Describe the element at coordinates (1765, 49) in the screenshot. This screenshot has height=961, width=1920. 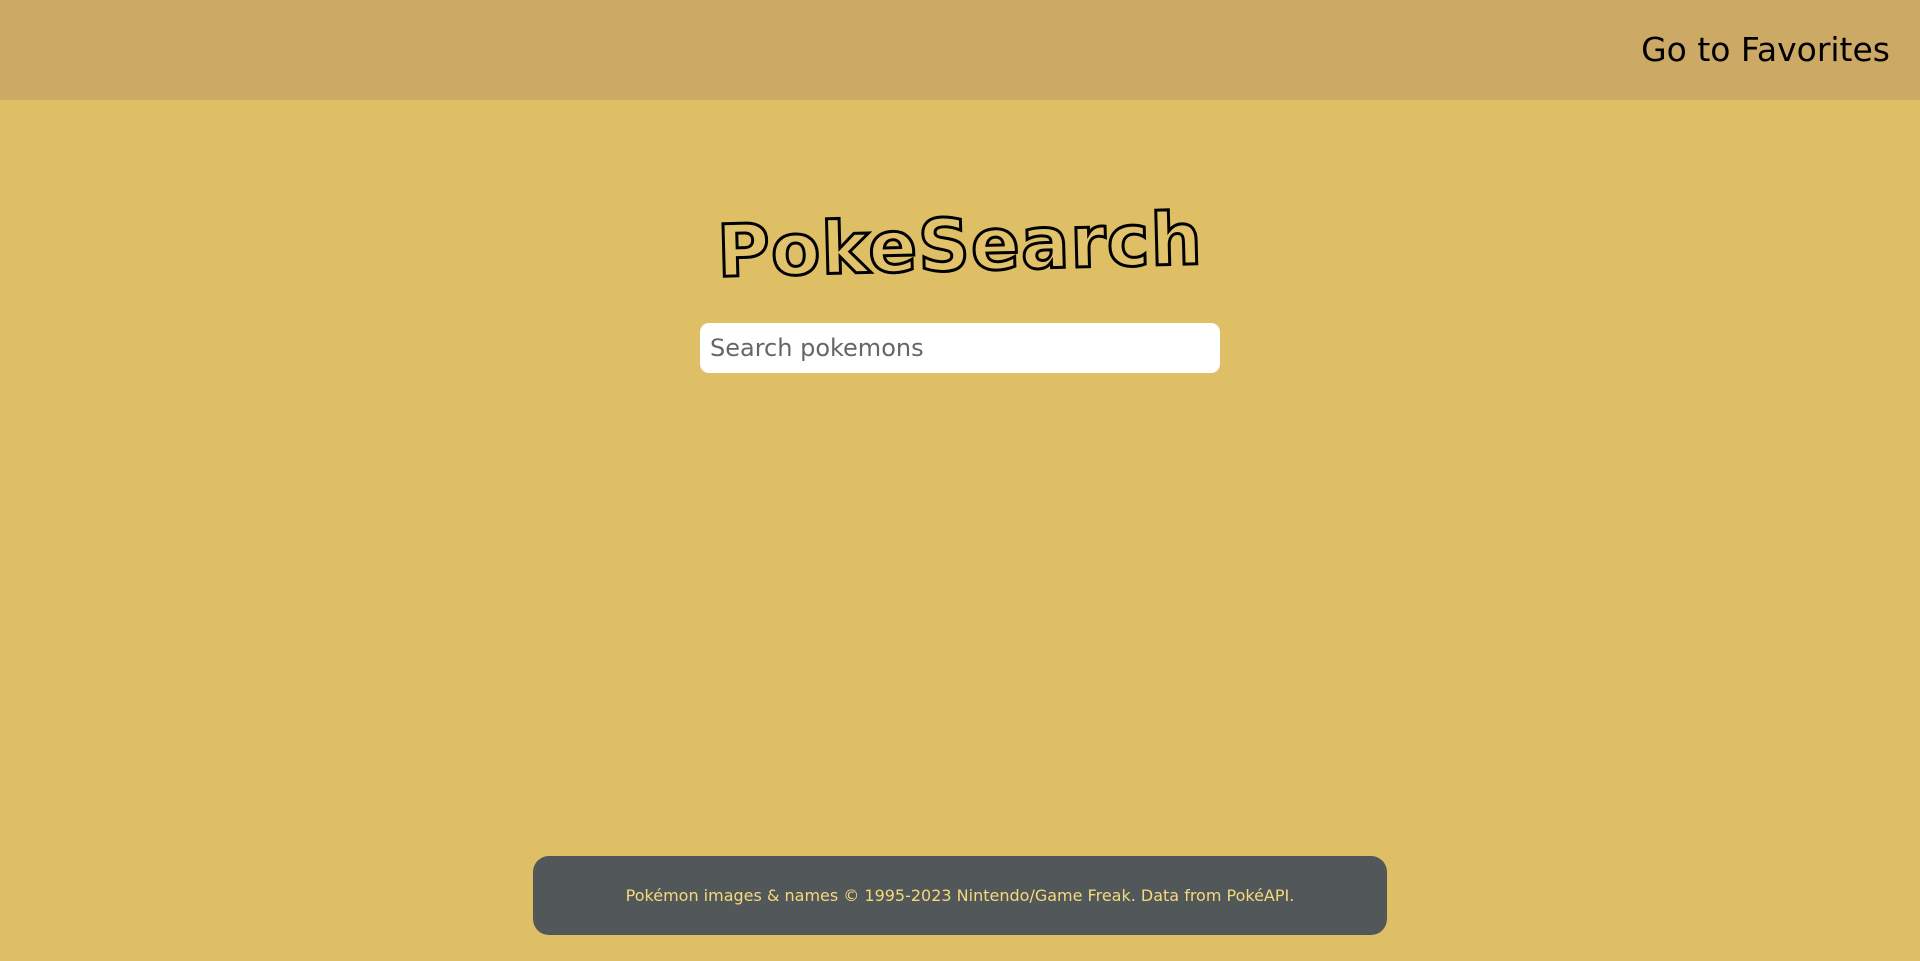
I see `go-to-favorites-link: Go to Favorites` at that location.